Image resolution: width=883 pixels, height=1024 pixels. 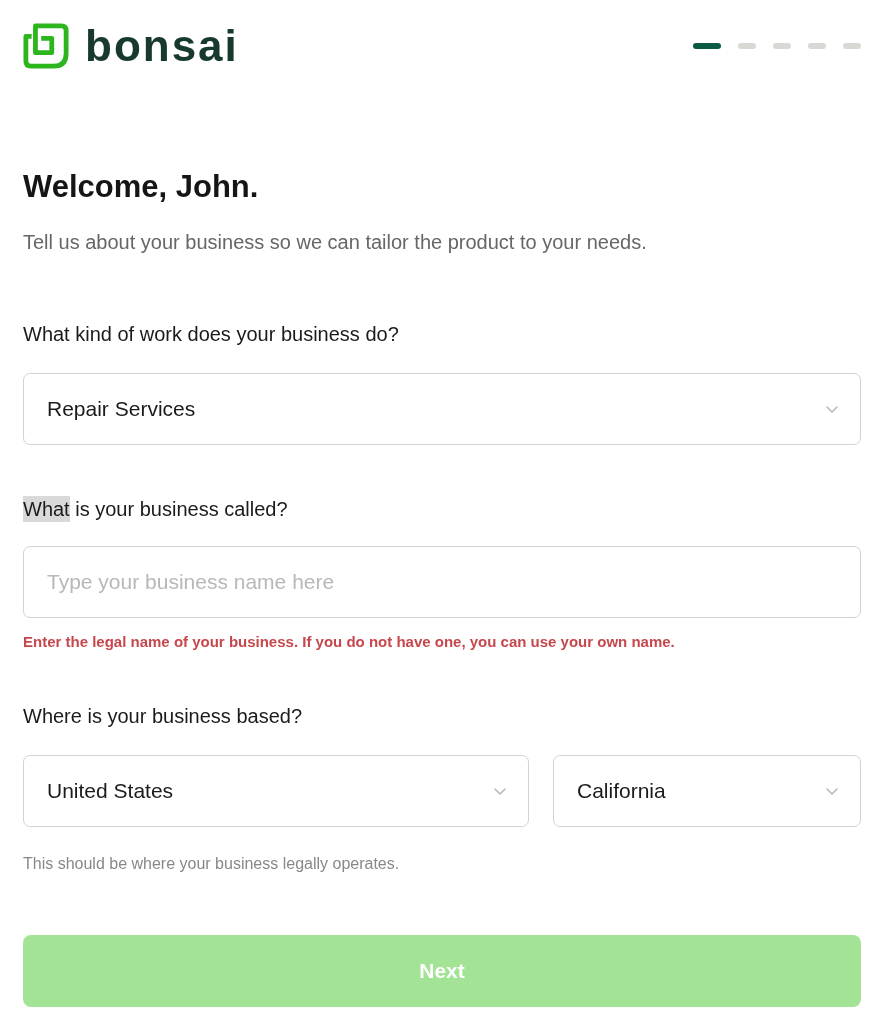 What do you see at coordinates (212, 864) in the screenshot?
I see `helper-text: This should be where your business legally operates.` at bounding box center [212, 864].